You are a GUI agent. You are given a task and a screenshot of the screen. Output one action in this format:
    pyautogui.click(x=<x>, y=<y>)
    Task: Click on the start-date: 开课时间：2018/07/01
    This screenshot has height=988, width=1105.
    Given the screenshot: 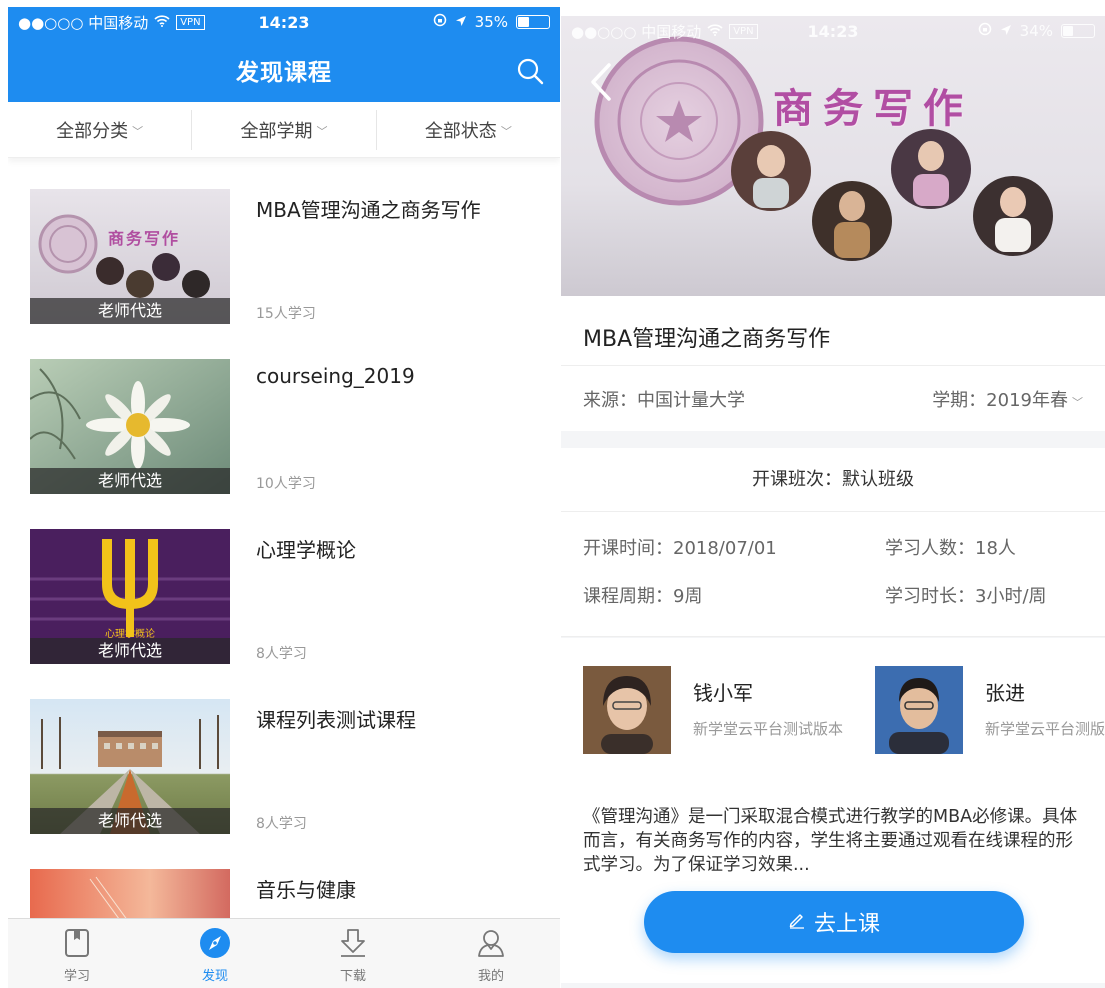 What is the action you would take?
    pyautogui.click(x=680, y=548)
    